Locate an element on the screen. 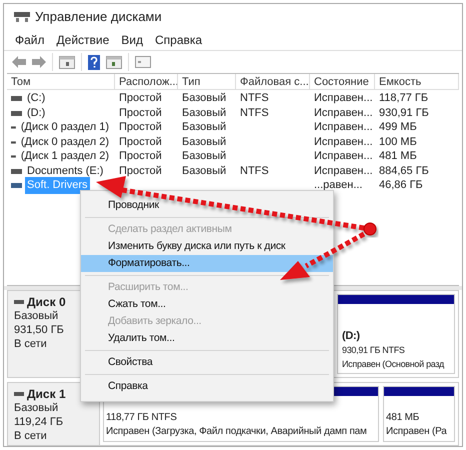 The height and width of the screenshot is (450, 466). volume-name: (Диск 1 раздел 2) is located at coordinates (64, 156).